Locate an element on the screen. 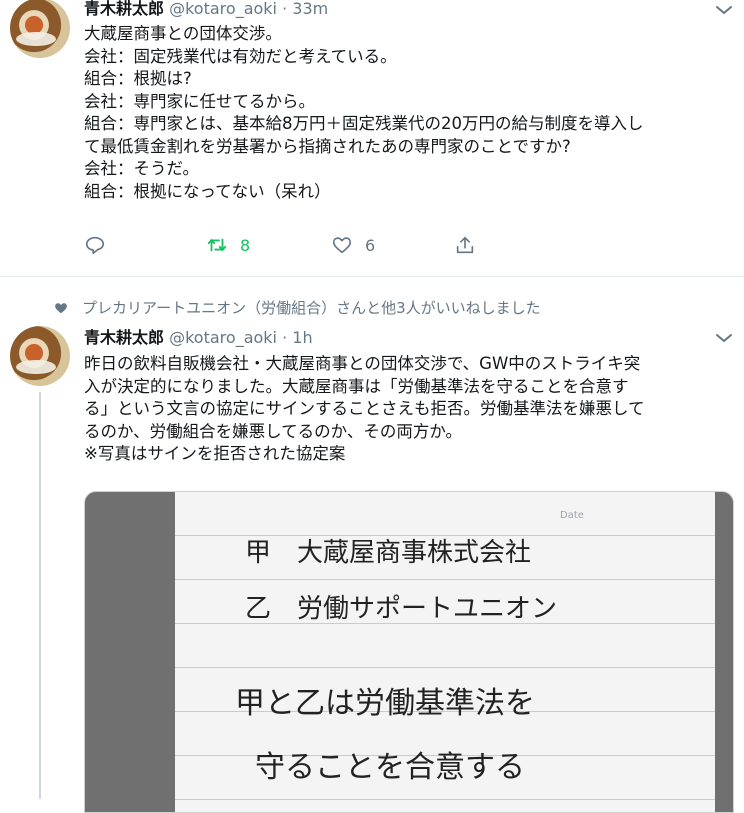 This screenshot has width=744, height=813. tweet-text-line: る」という文言の協定にサインすることさえも拒否。労働基準法を嫌悪して is located at coordinates (364, 408).